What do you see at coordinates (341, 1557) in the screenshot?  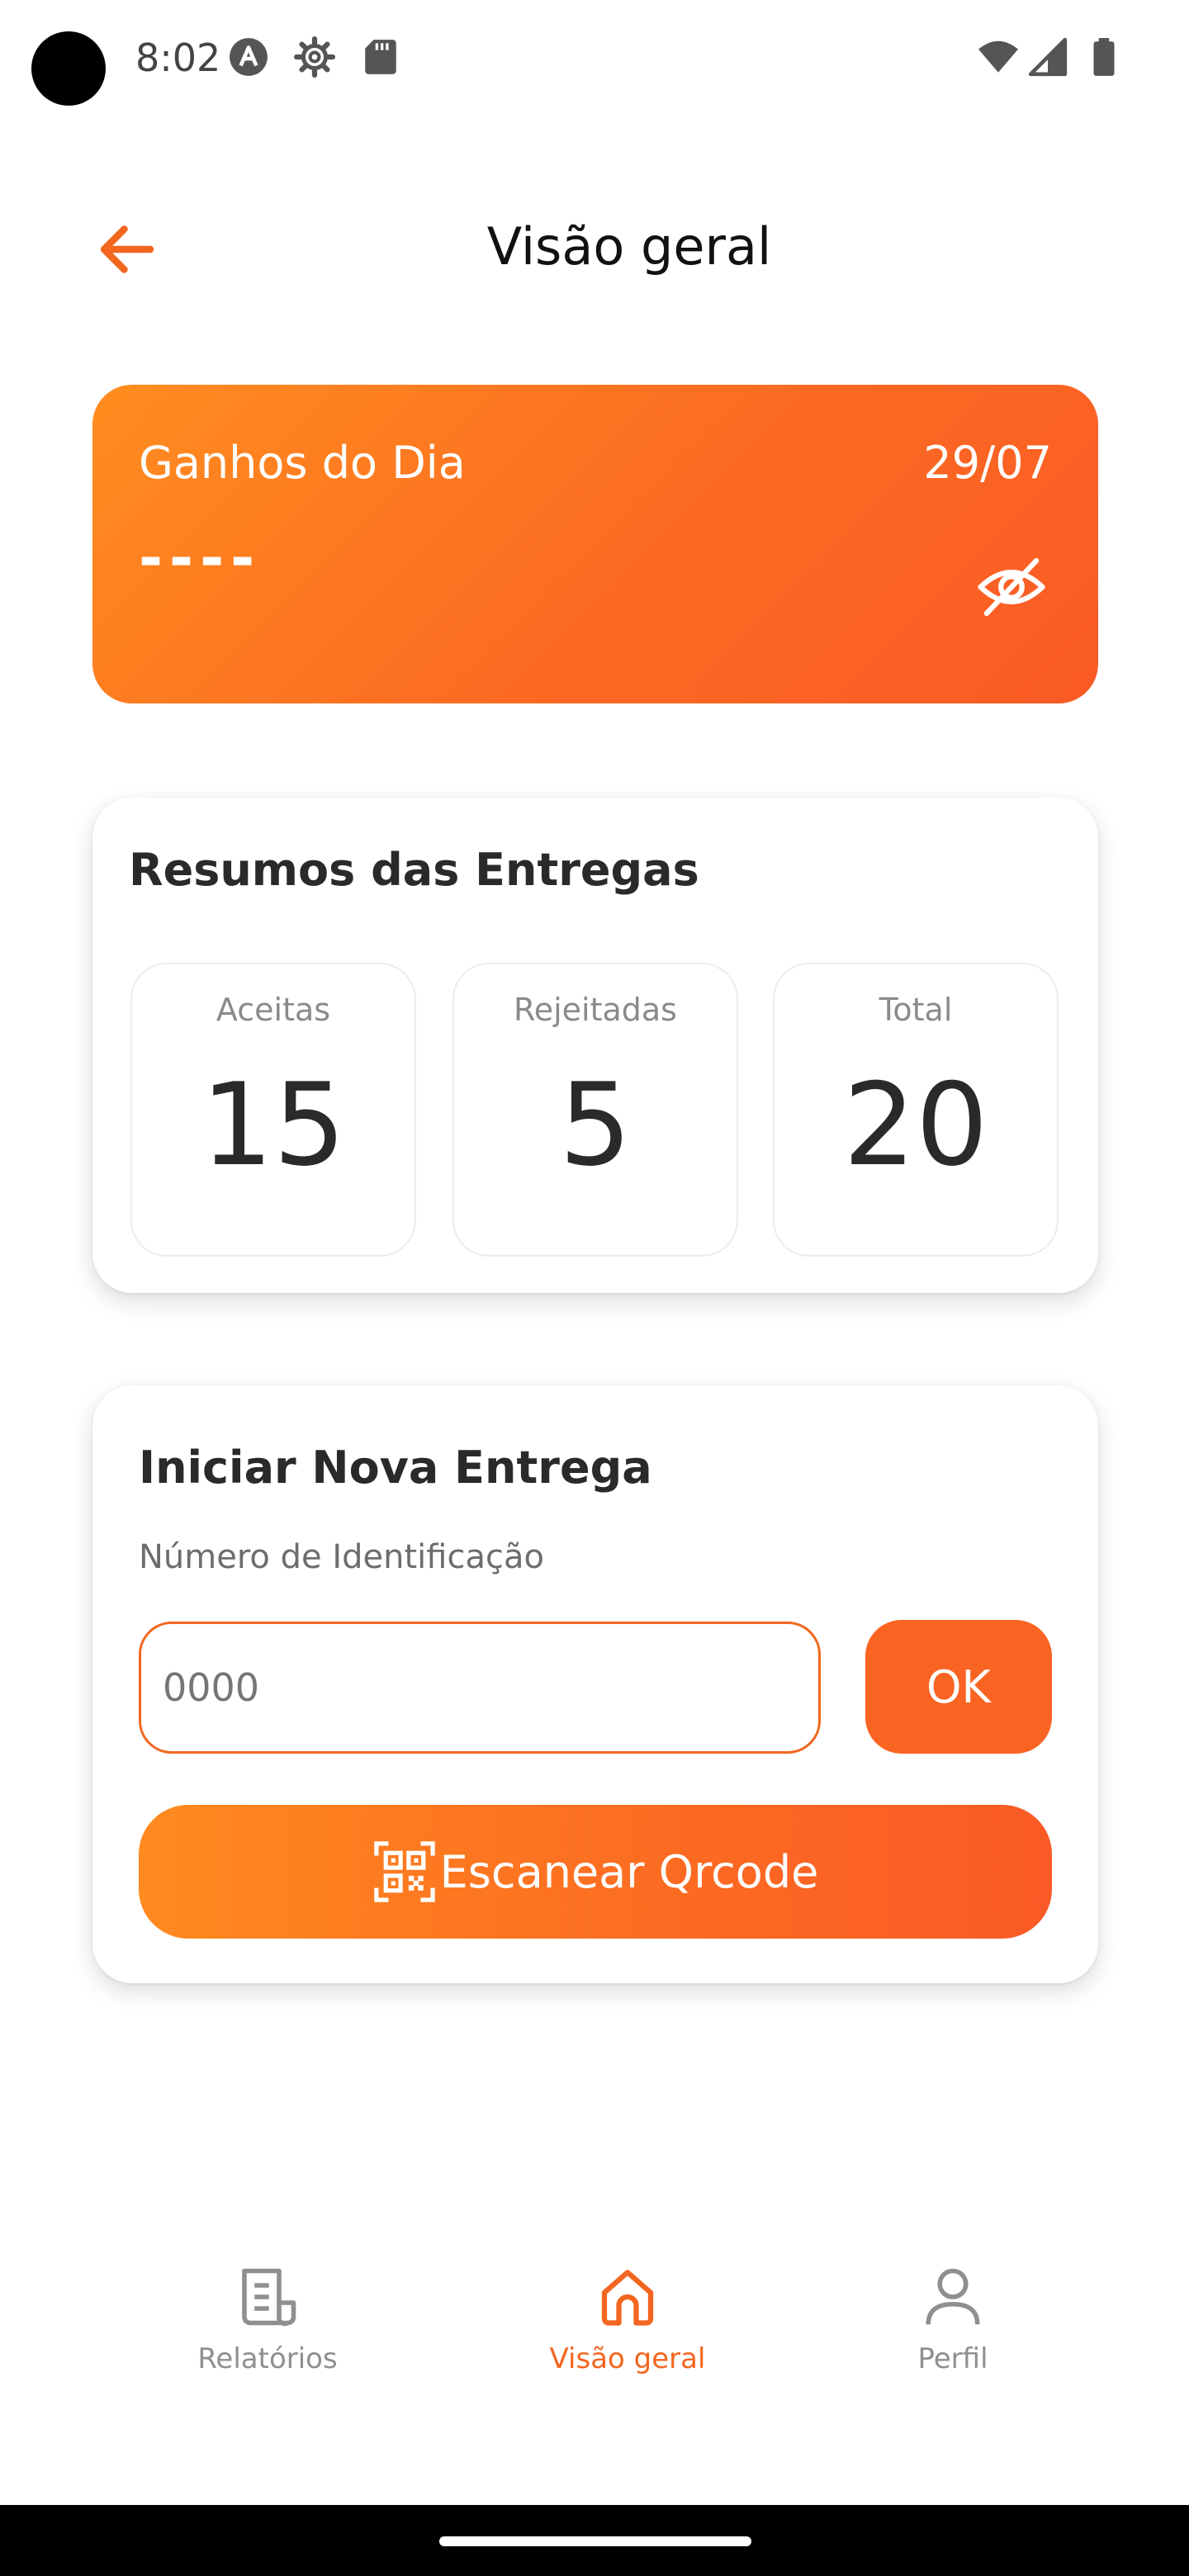 I see `id-field-label: Número de Identificação` at bounding box center [341, 1557].